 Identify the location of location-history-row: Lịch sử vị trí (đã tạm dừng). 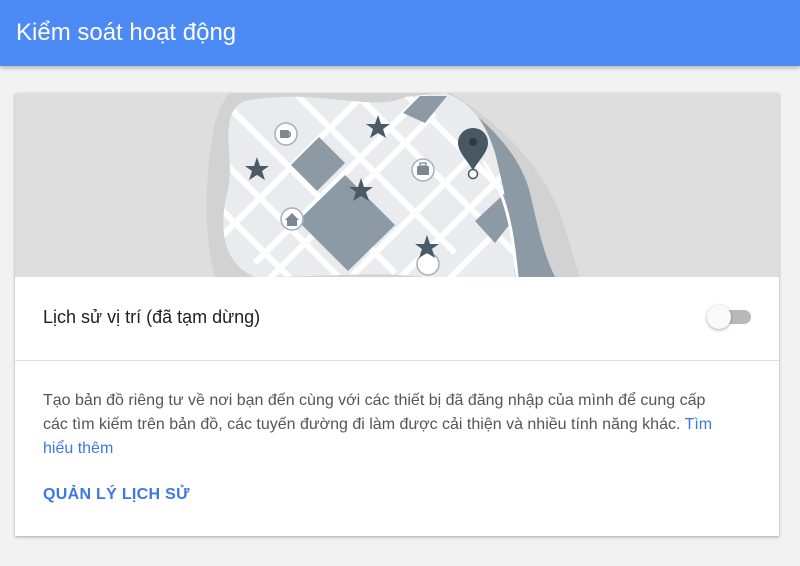
(397, 319).